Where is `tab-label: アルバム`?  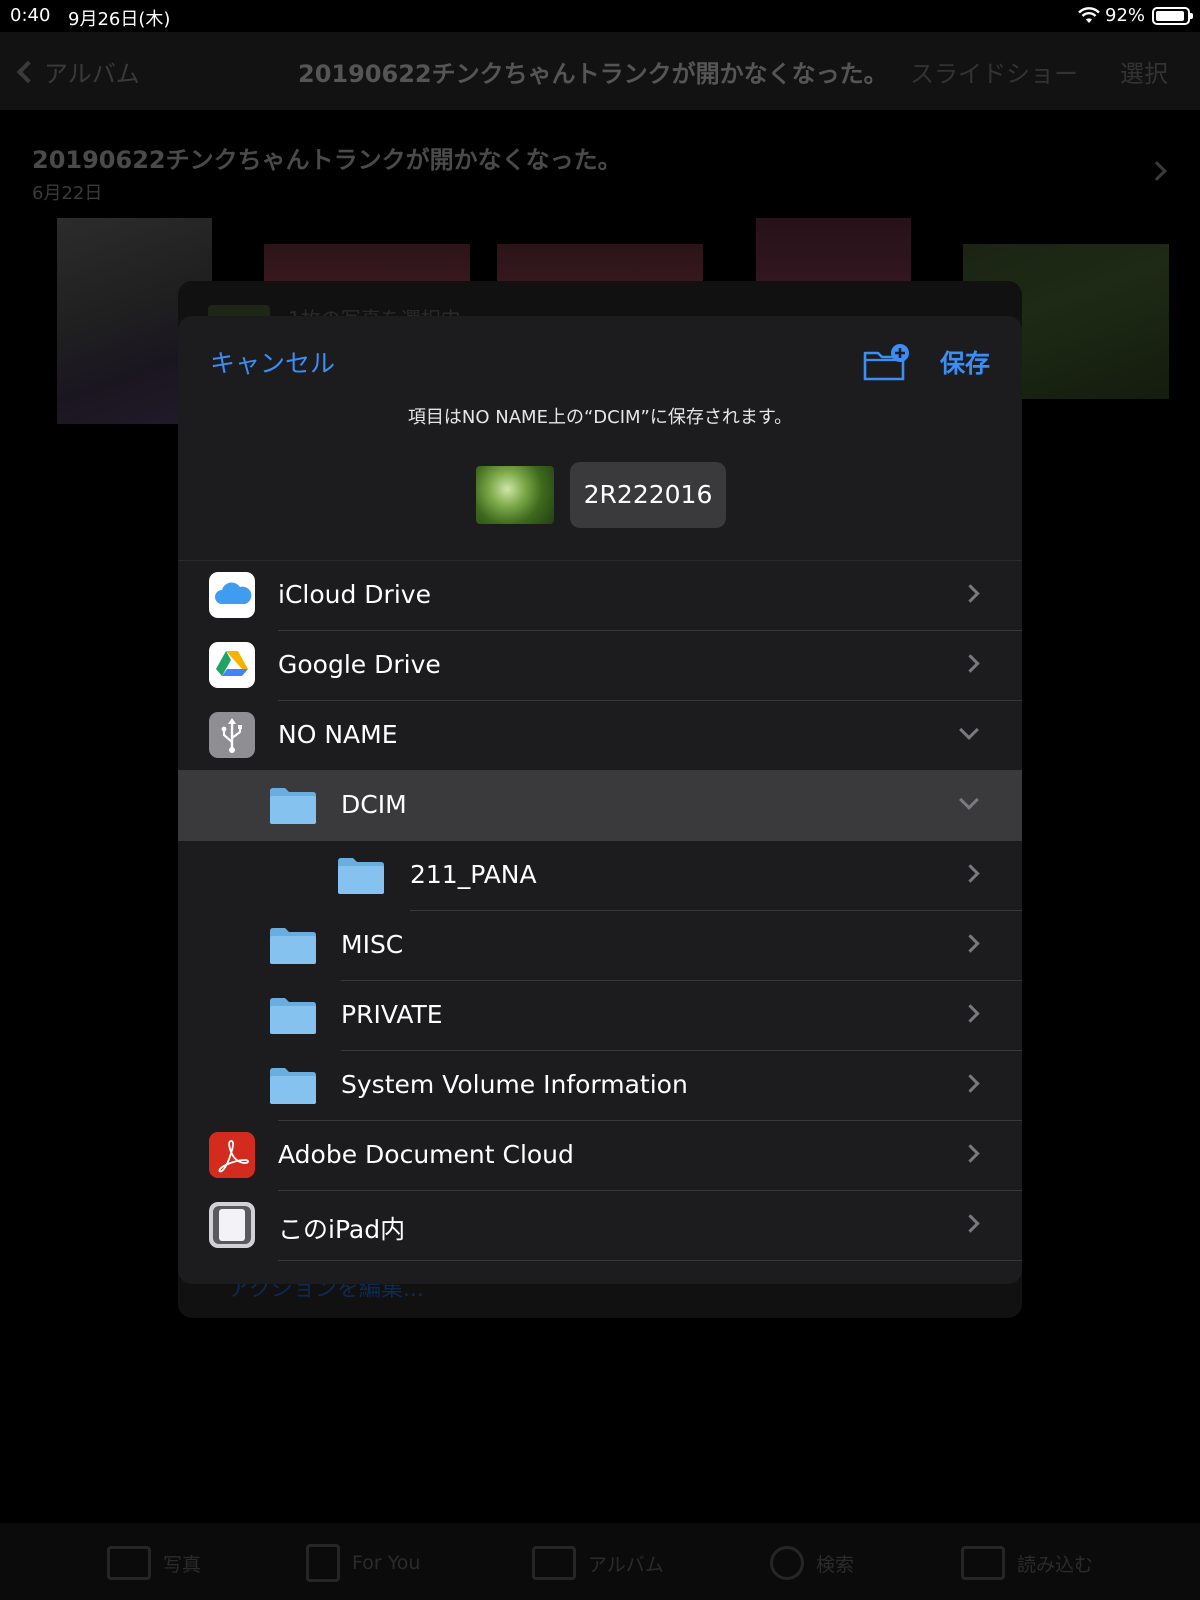 tab-label: アルバム is located at coordinates (626, 1564).